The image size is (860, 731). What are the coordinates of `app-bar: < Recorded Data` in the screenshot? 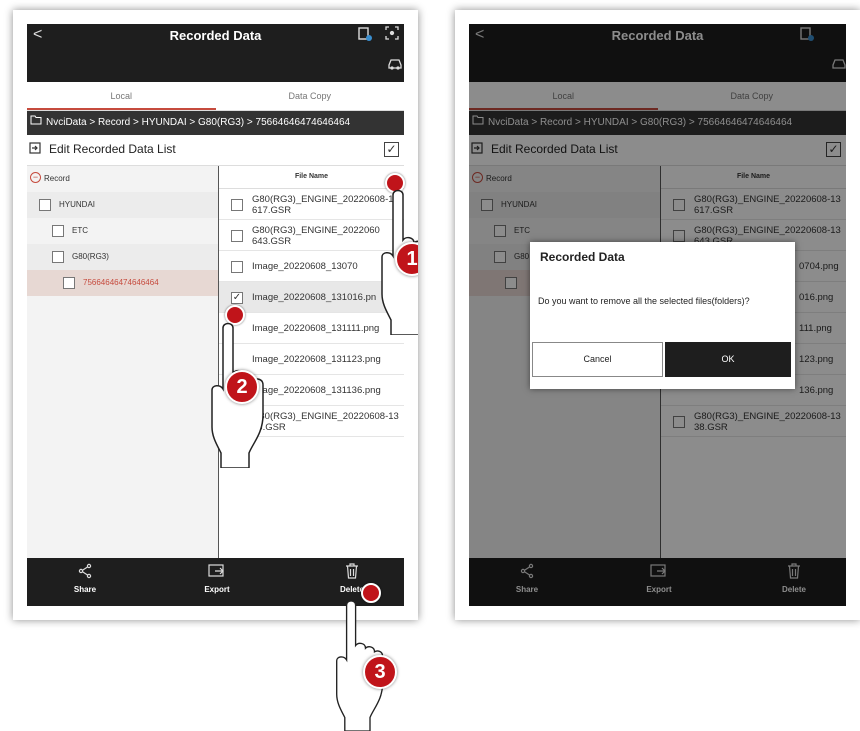 It's located at (215, 53).